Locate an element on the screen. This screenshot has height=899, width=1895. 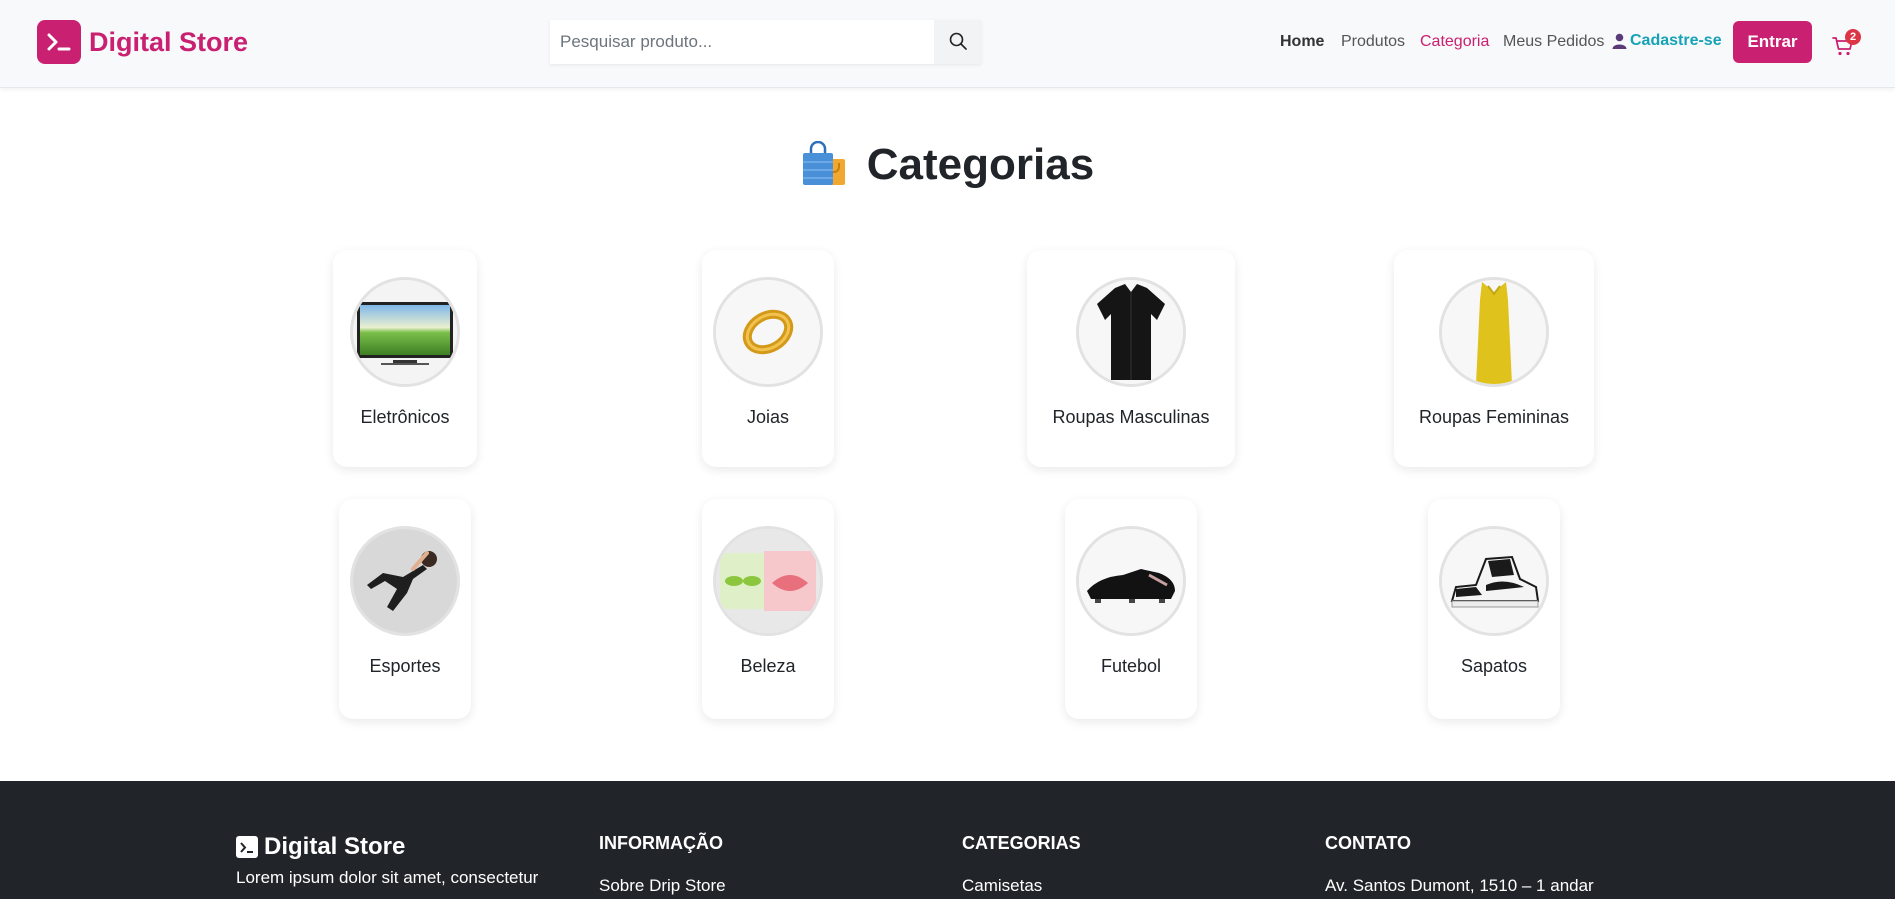
nav-produtos: Produtos is located at coordinates (1373, 42).